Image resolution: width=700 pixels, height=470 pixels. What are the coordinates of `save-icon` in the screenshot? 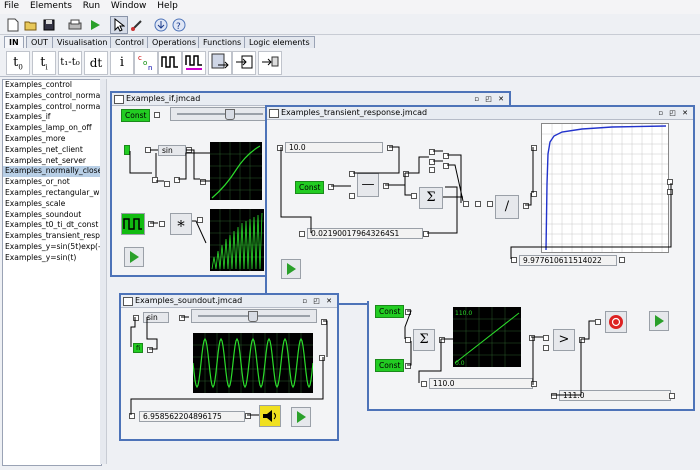 It's located at (49, 25).